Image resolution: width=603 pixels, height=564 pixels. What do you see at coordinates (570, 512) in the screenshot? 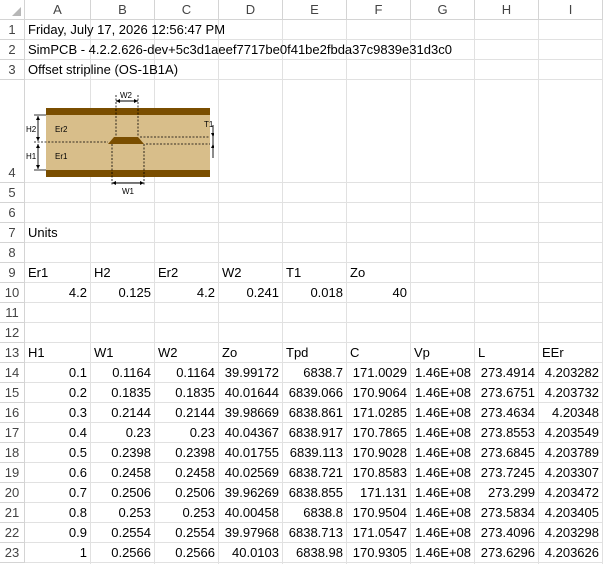
I see `table-cell: 4.203405` at bounding box center [570, 512].